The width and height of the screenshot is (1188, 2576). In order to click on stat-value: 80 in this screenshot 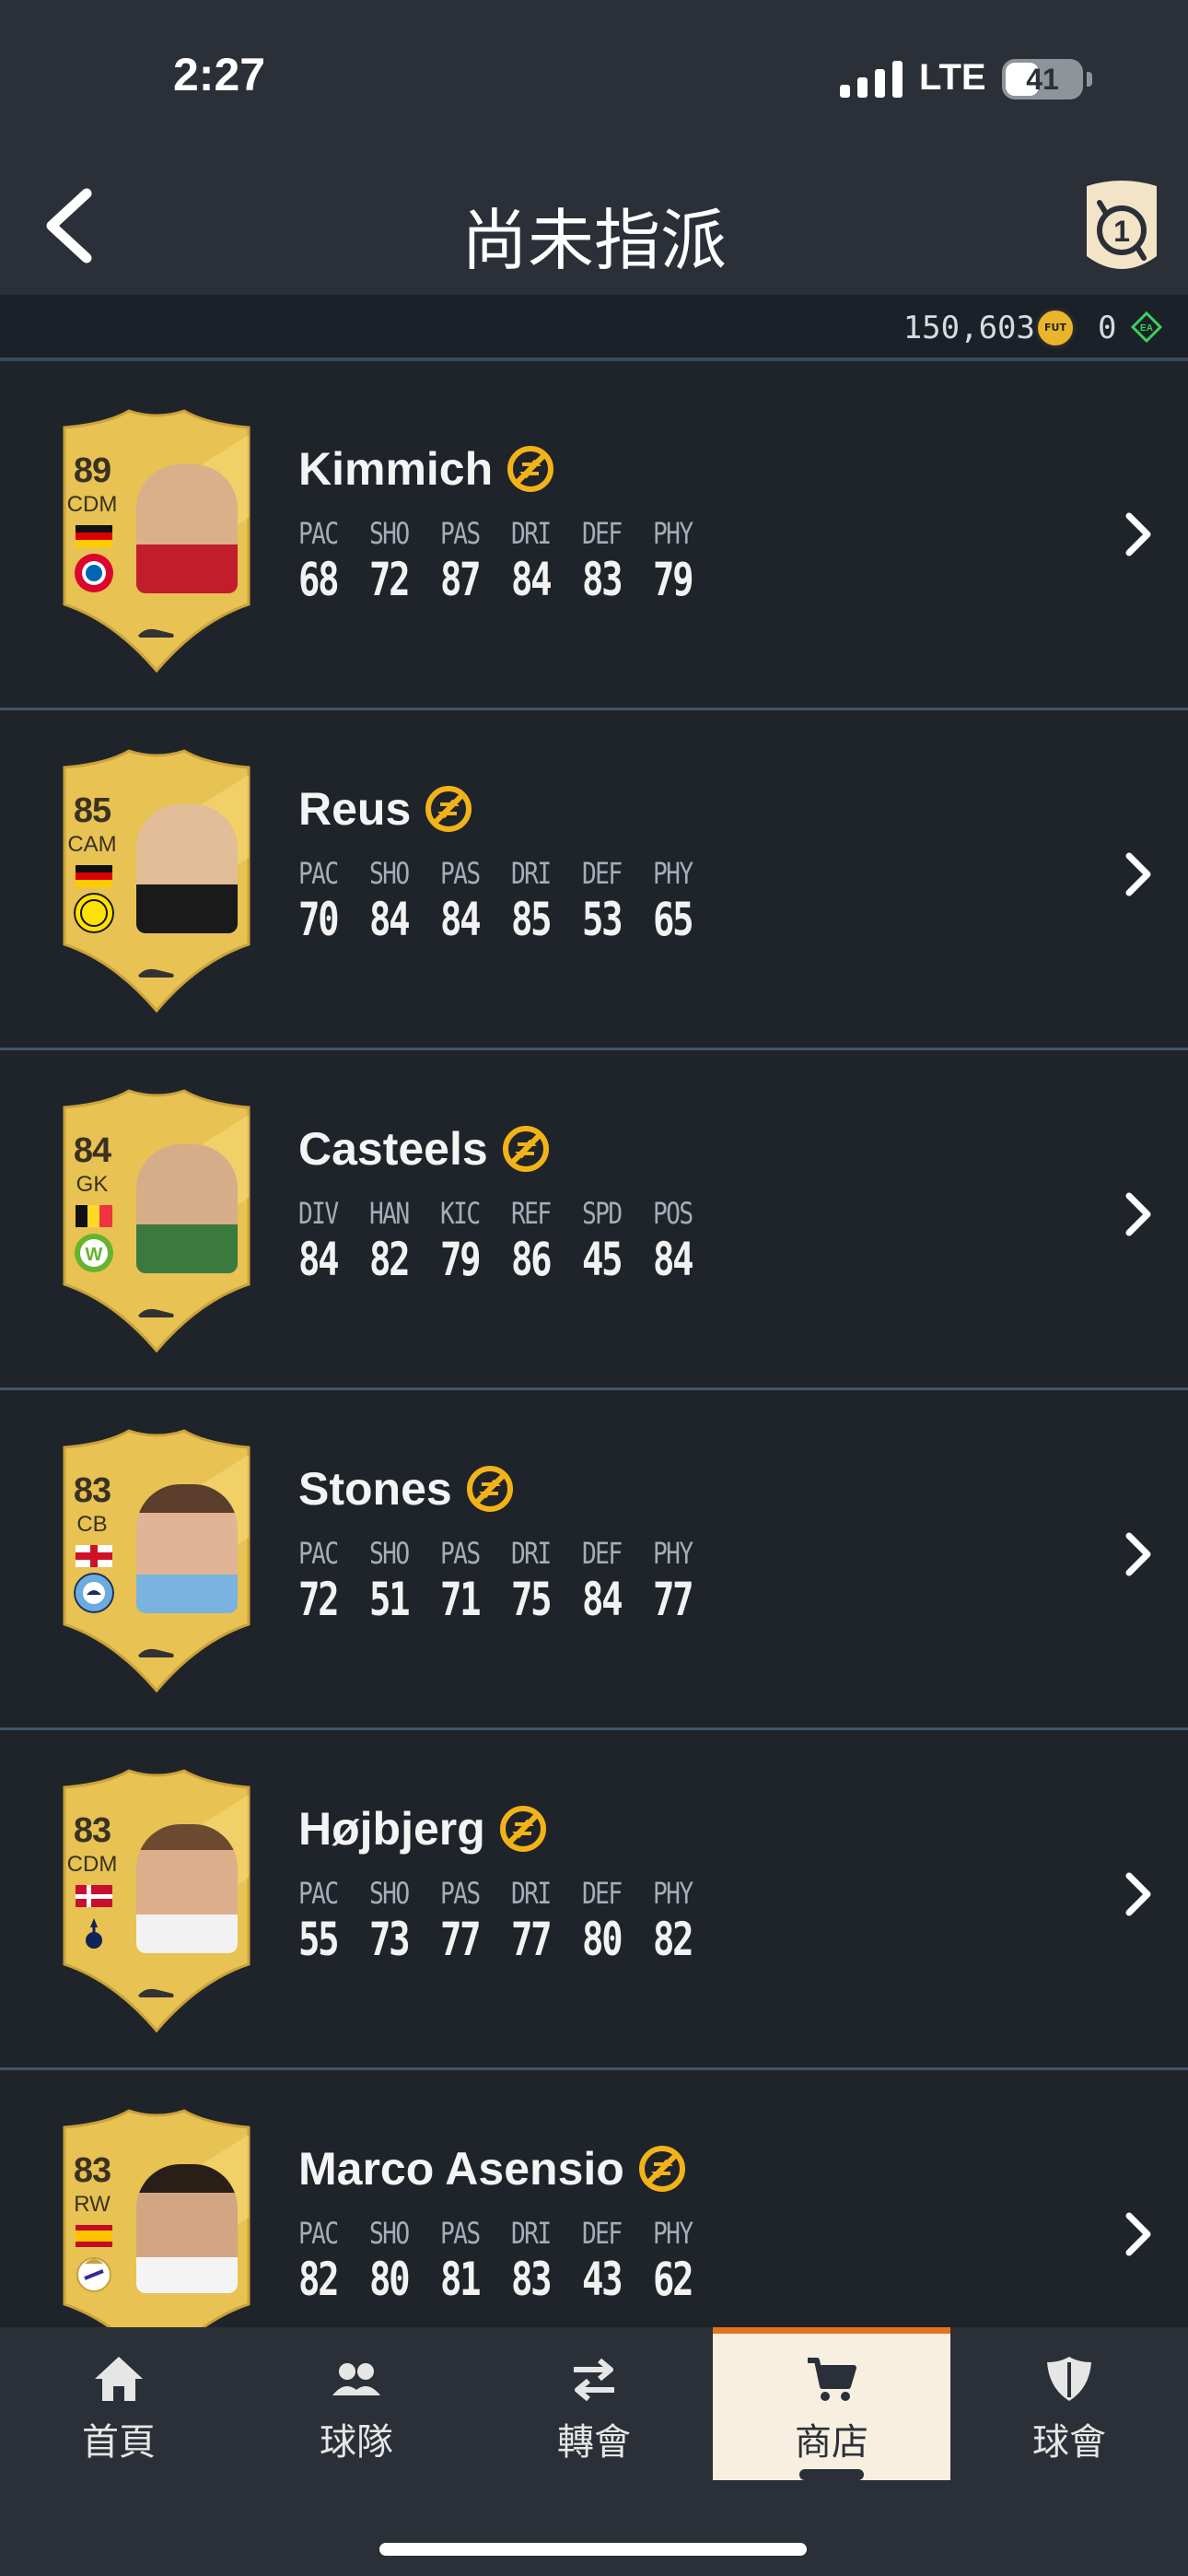, I will do `click(390, 2279)`.